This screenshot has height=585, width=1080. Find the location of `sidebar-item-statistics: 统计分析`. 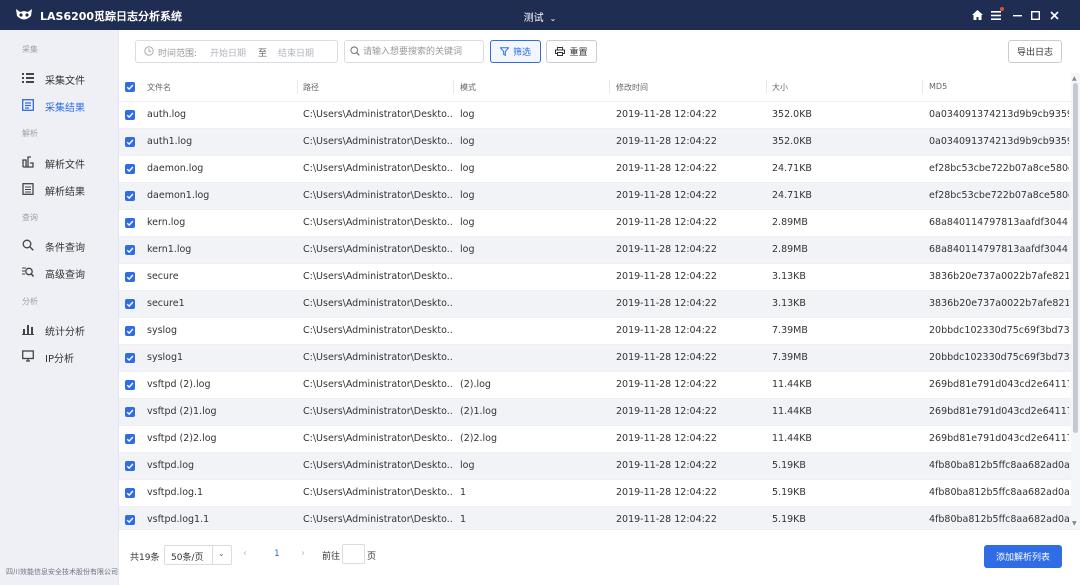

sidebar-item-statistics: 统计分析 is located at coordinates (59, 329).